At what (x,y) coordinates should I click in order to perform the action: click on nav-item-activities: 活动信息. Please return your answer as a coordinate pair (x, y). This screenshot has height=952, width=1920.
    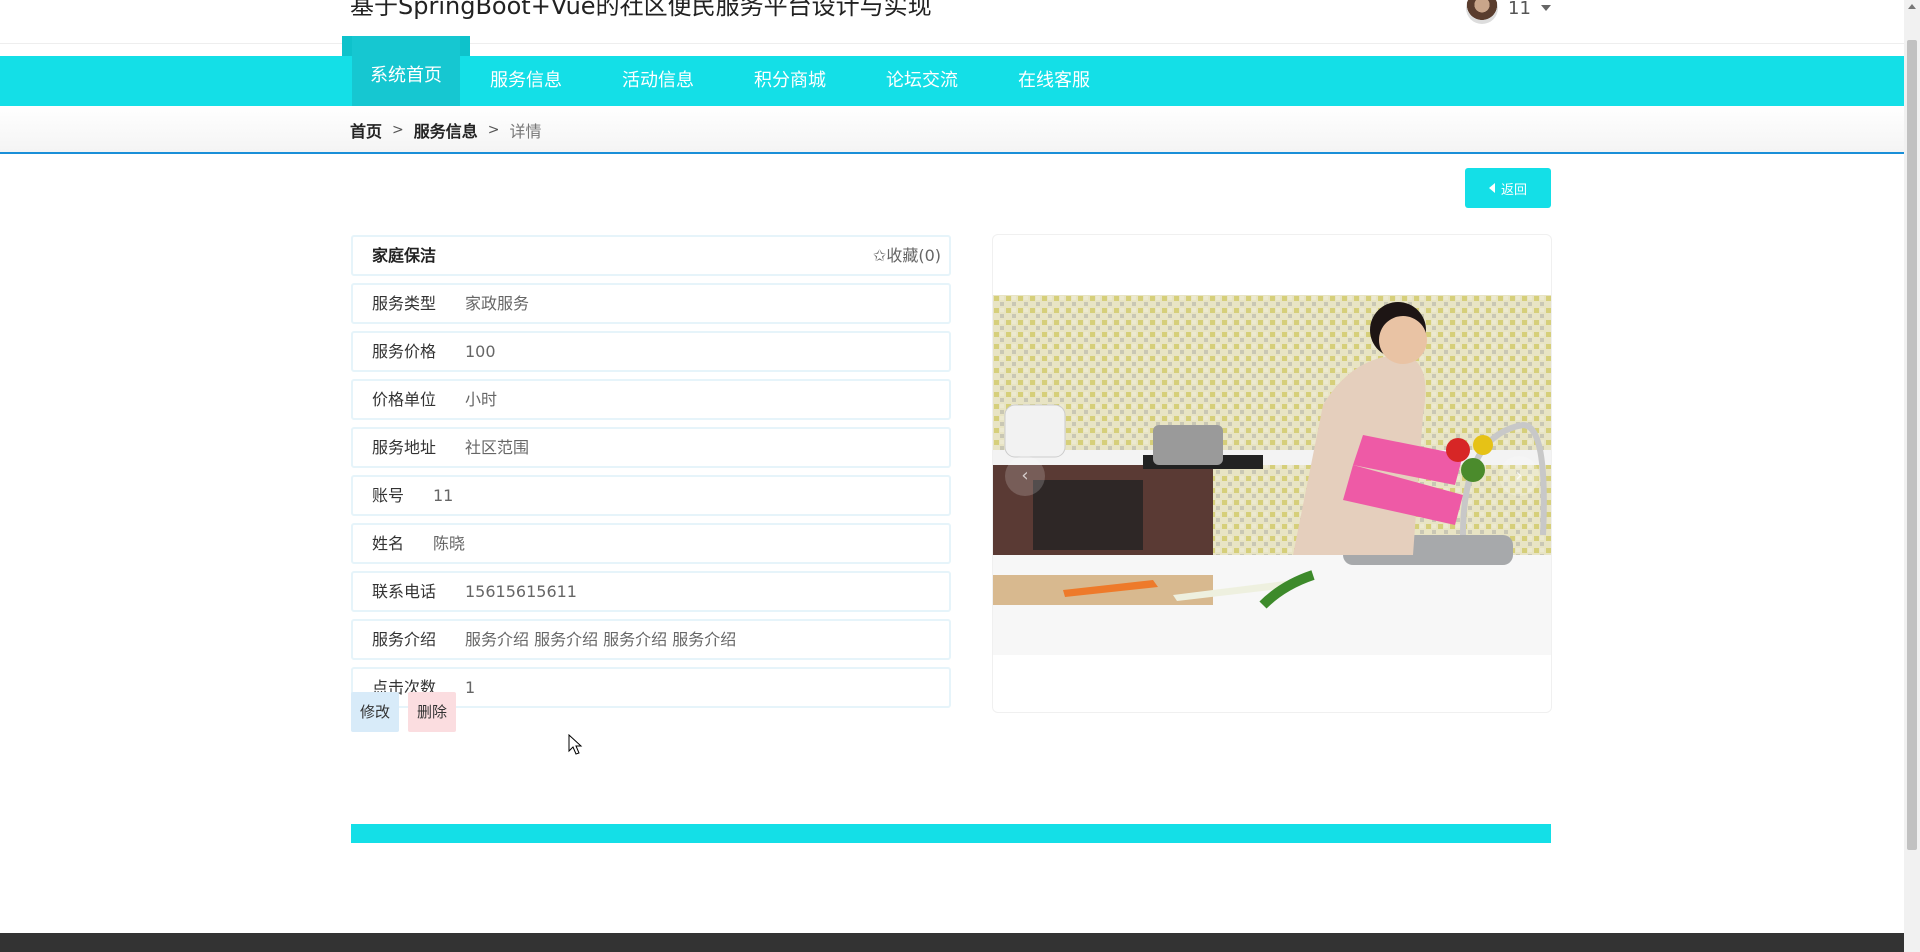
    Looking at the image, I should click on (658, 81).